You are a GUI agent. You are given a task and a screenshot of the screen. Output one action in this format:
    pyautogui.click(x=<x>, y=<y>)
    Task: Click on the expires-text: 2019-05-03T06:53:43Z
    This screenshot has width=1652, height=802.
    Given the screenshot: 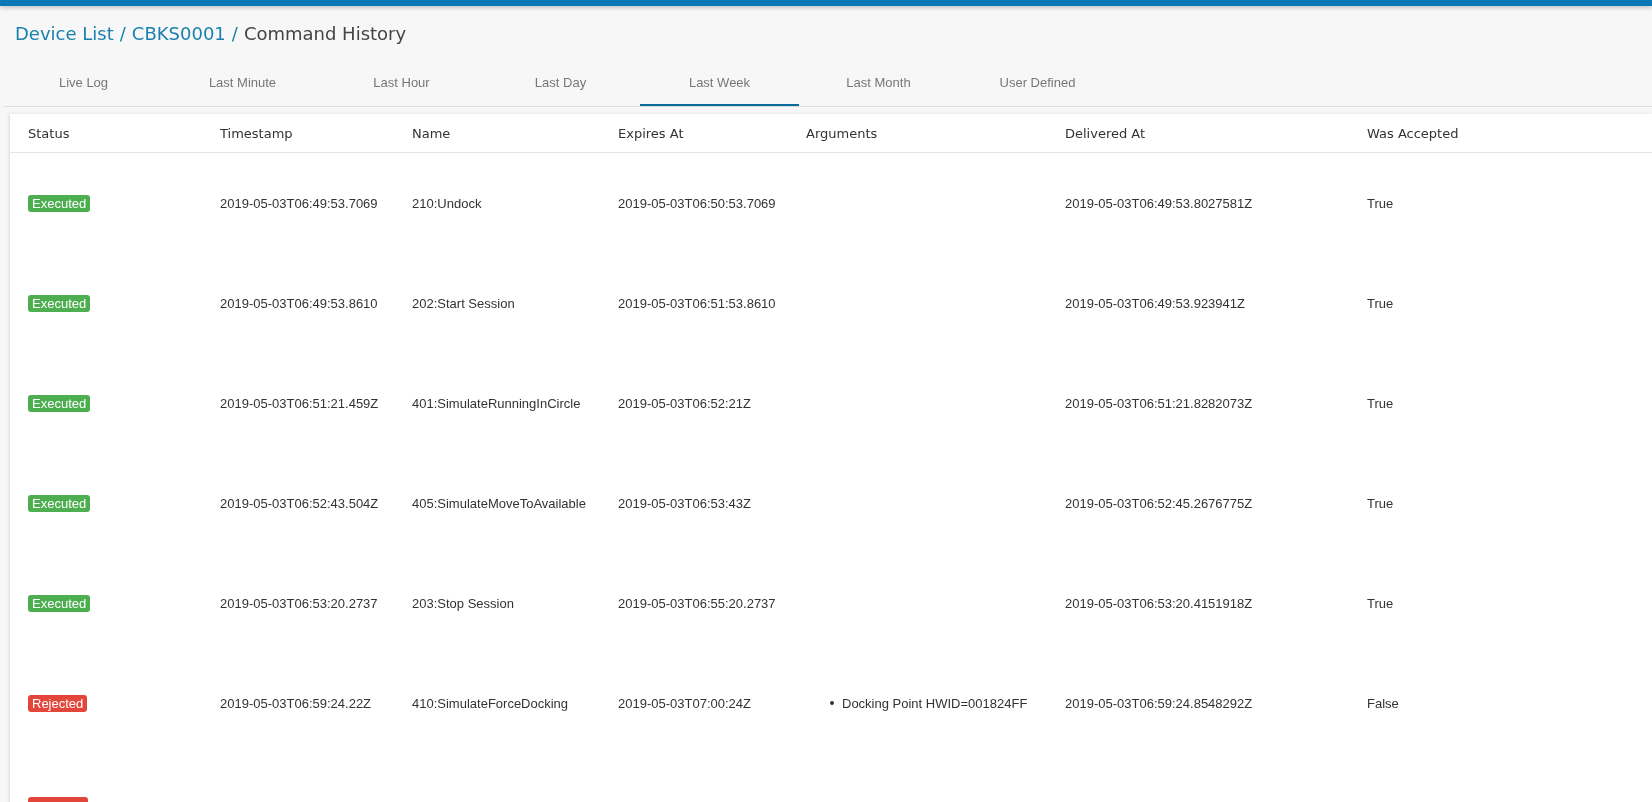 What is the action you would take?
    pyautogui.click(x=684, y=503)
    